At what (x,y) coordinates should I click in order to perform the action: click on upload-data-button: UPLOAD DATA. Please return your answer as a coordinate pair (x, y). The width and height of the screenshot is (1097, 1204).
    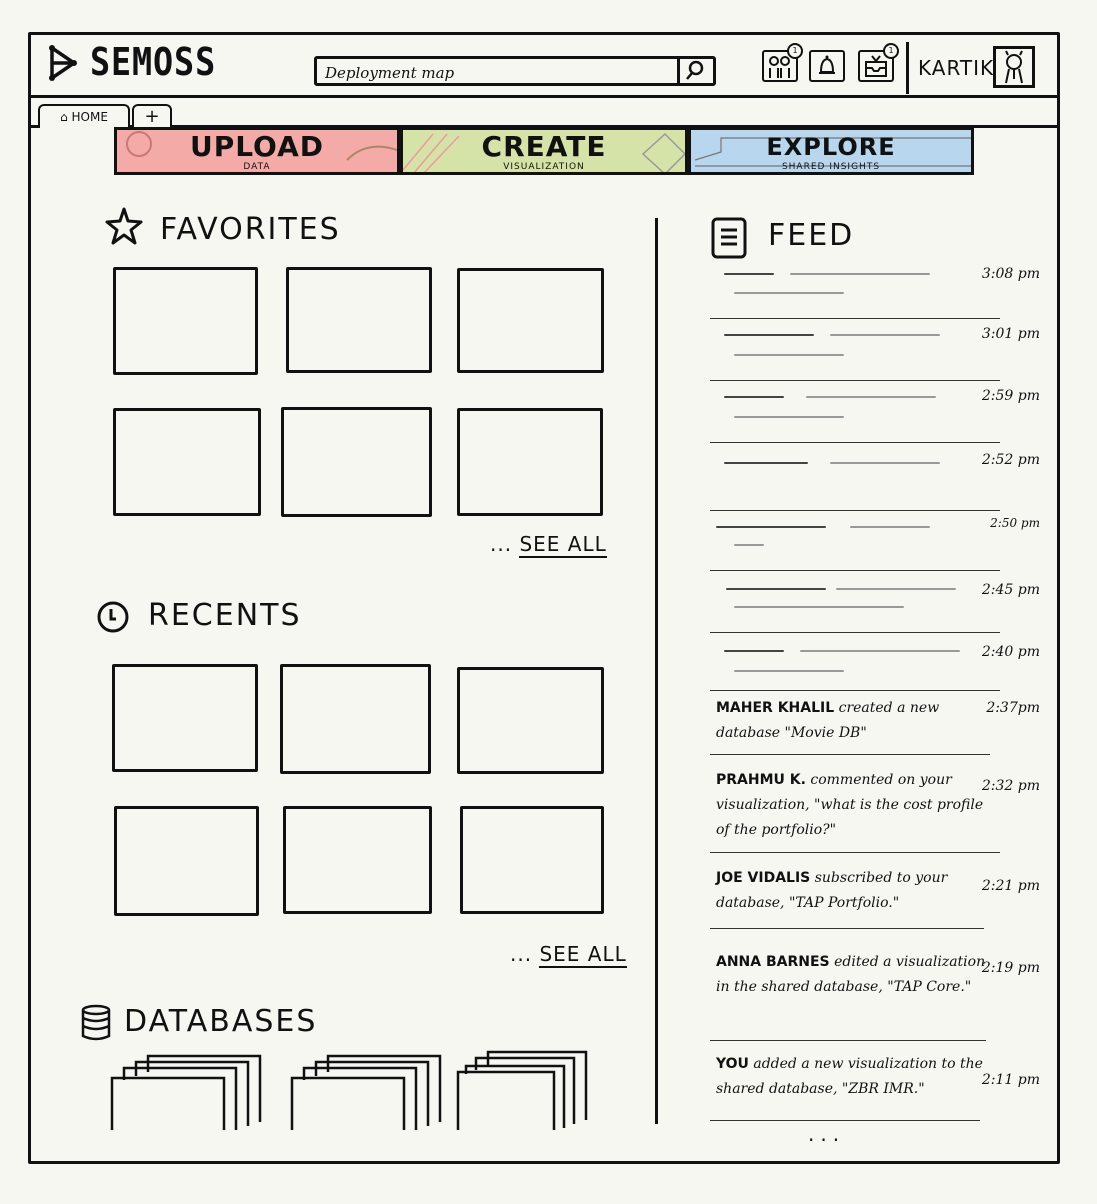
    Looking at the image, I should click on (257, 151).